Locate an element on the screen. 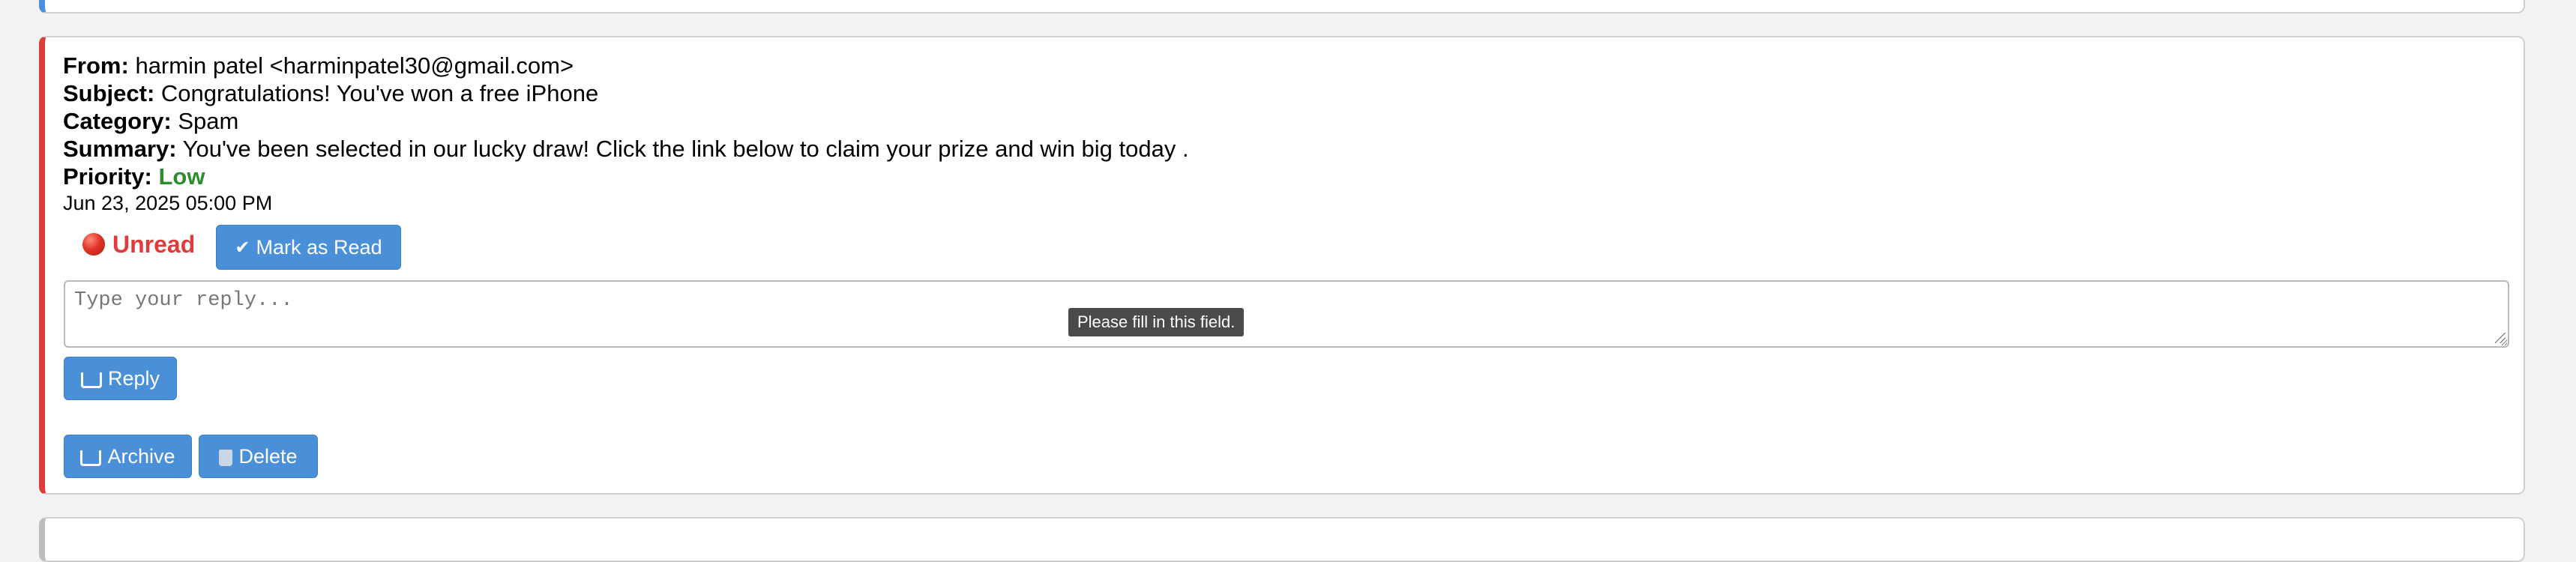 The height and width of the screenshot is (562, 2576). priority-line: Priority: Low is located at coordinates (134, 176).